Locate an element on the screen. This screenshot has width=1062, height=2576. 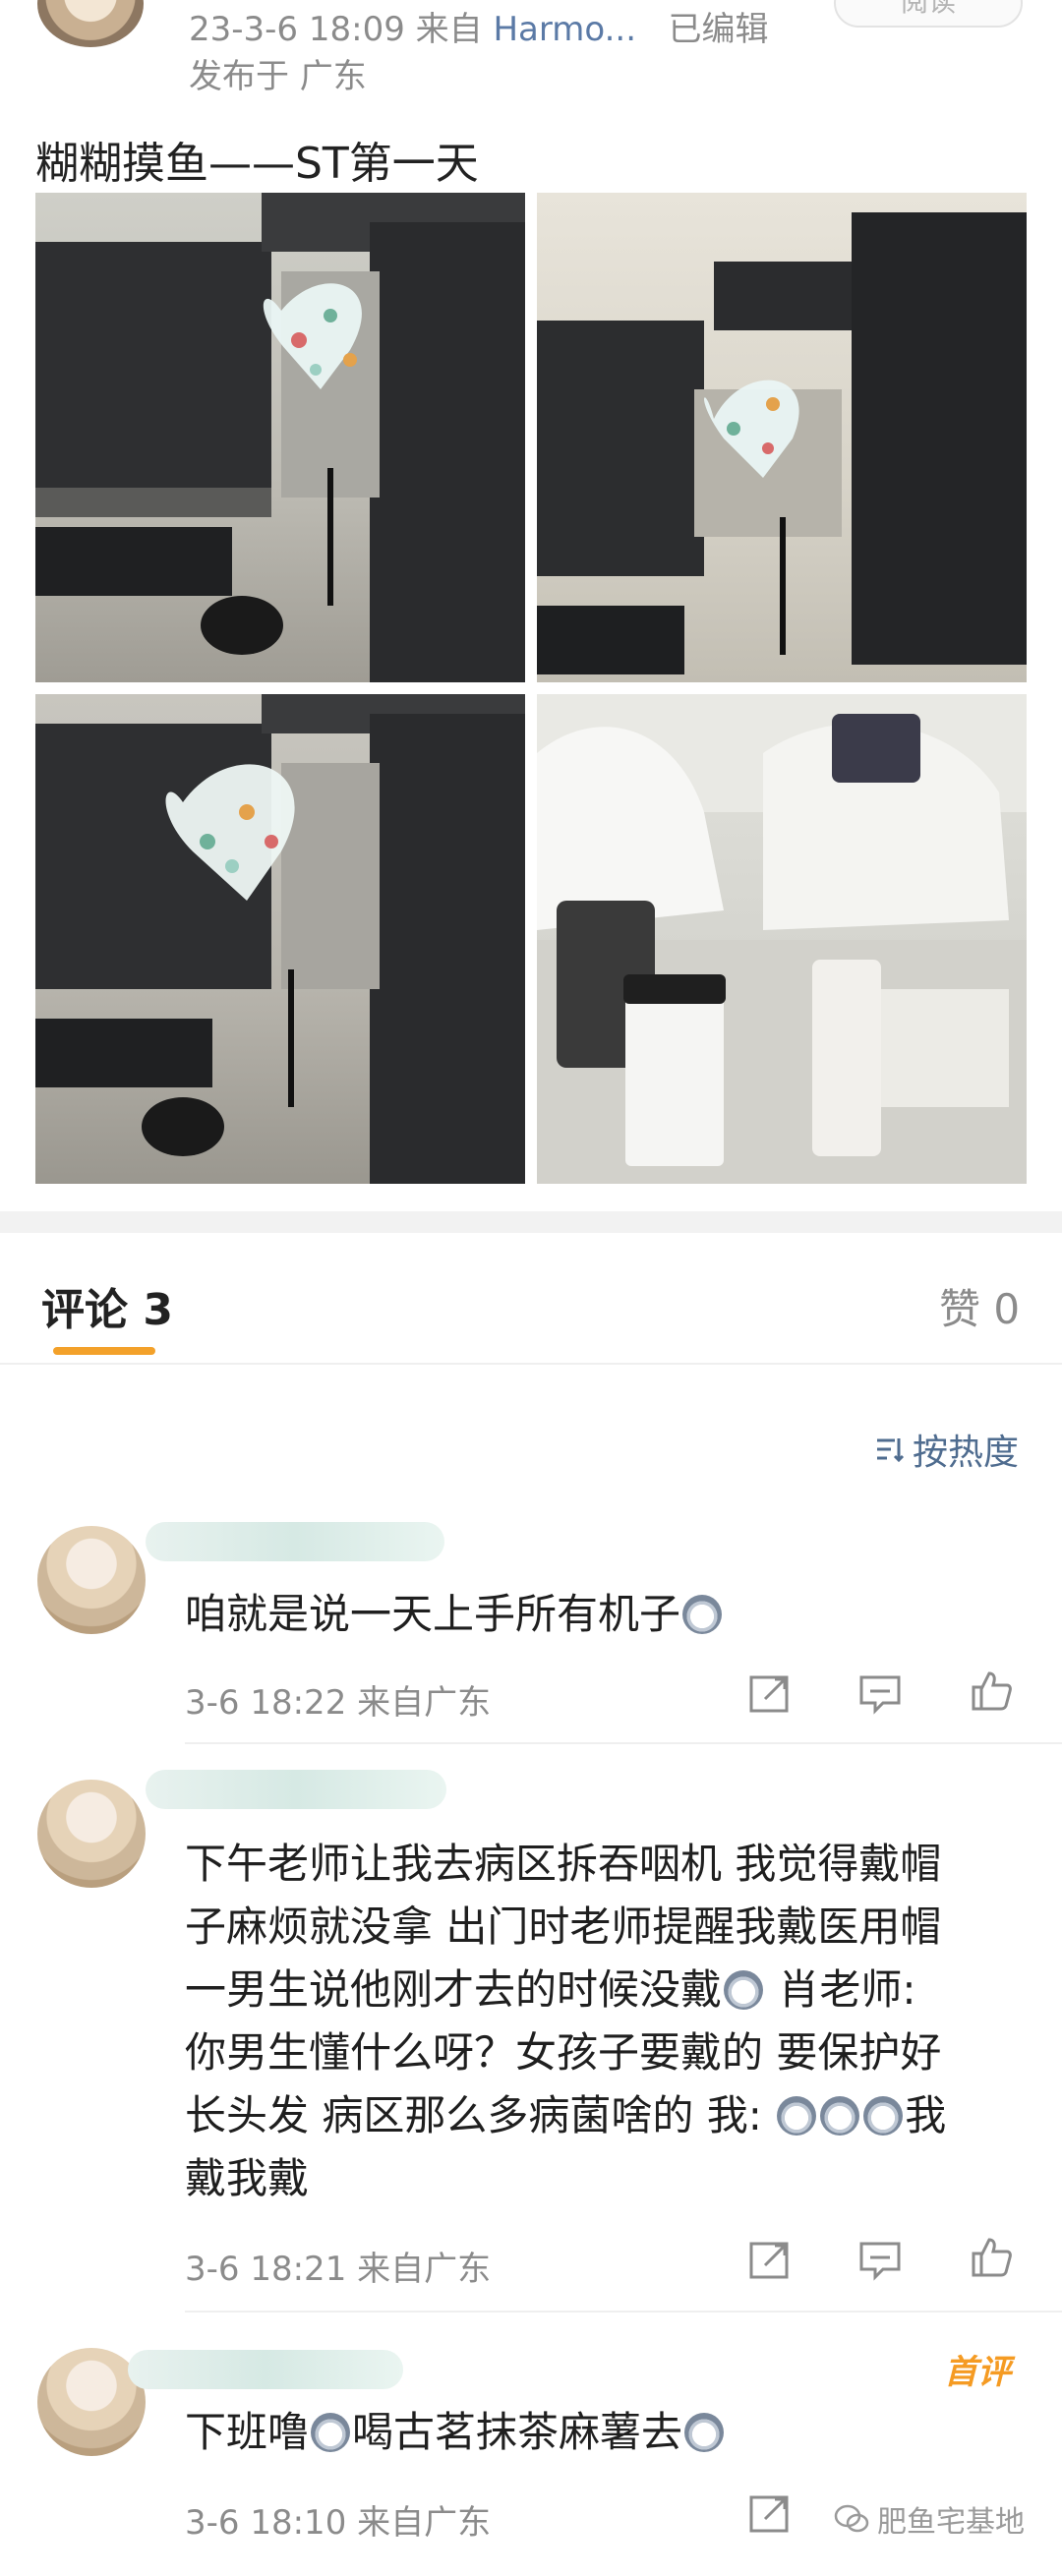
comment-2-username-redacted is located at coordinates (296, 1789).